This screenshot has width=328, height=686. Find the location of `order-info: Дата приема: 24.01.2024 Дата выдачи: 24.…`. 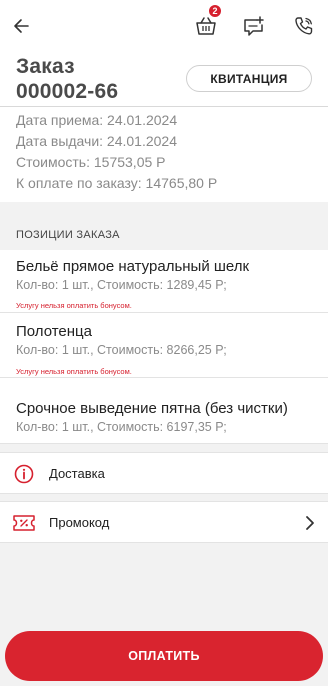

order-info: Дата приема: 24.01.2024 Дата выдачи: 24.… is located at coordinates (116, 152).